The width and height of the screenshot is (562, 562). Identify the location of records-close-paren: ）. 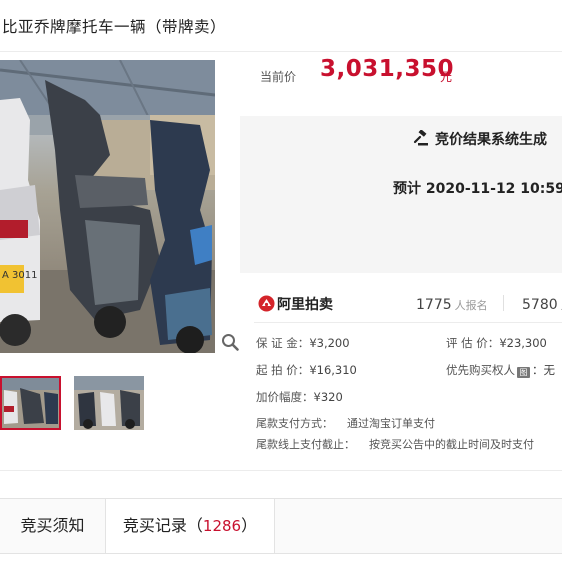
(249, 525).